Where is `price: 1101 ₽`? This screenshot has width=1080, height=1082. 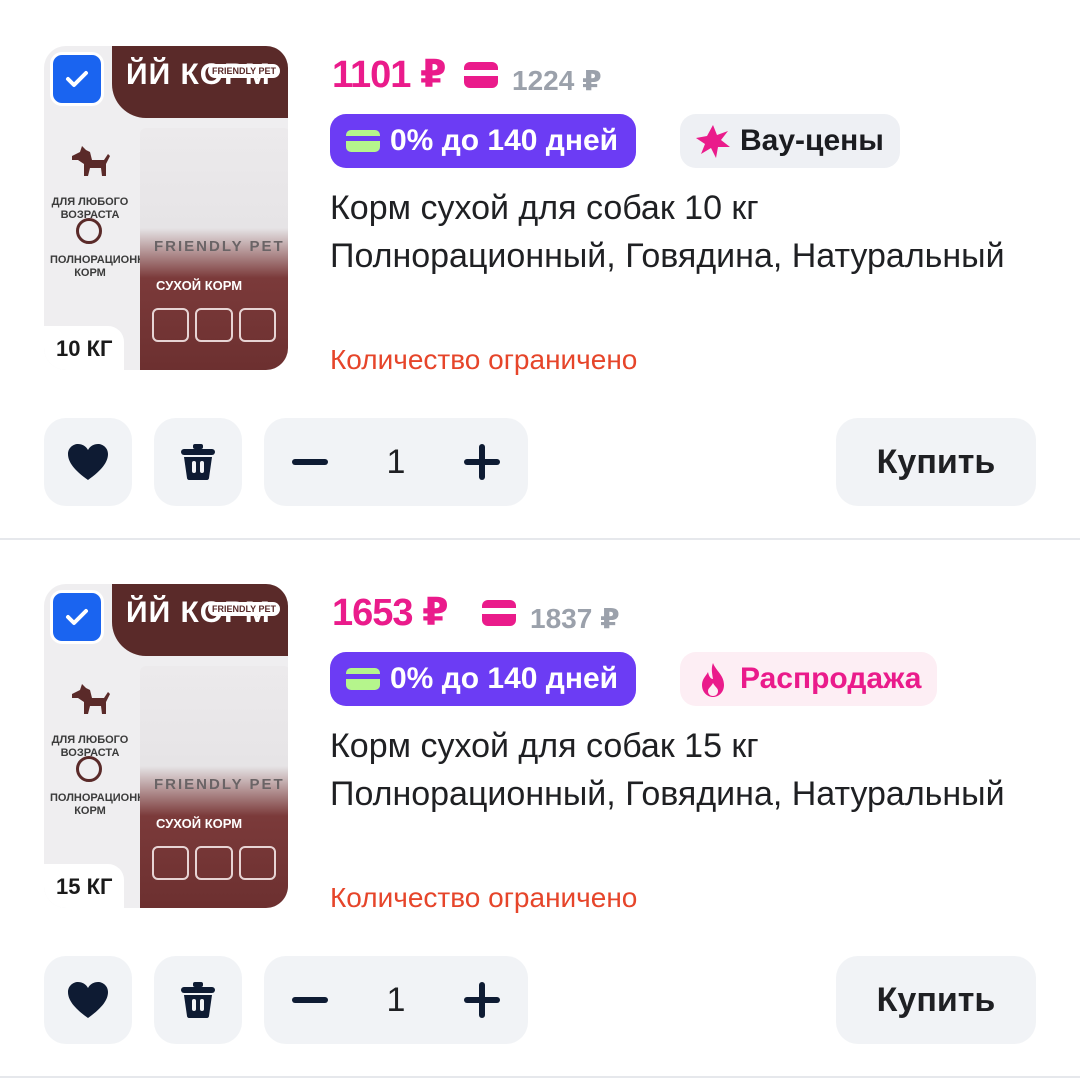 price: 1101 ₽ is located at coordinates (389, 75).